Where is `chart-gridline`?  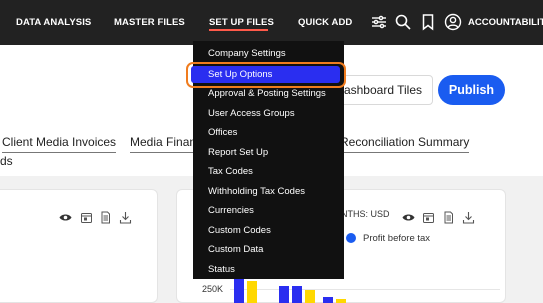 chart-gridline is located at coordinates (365, 289).